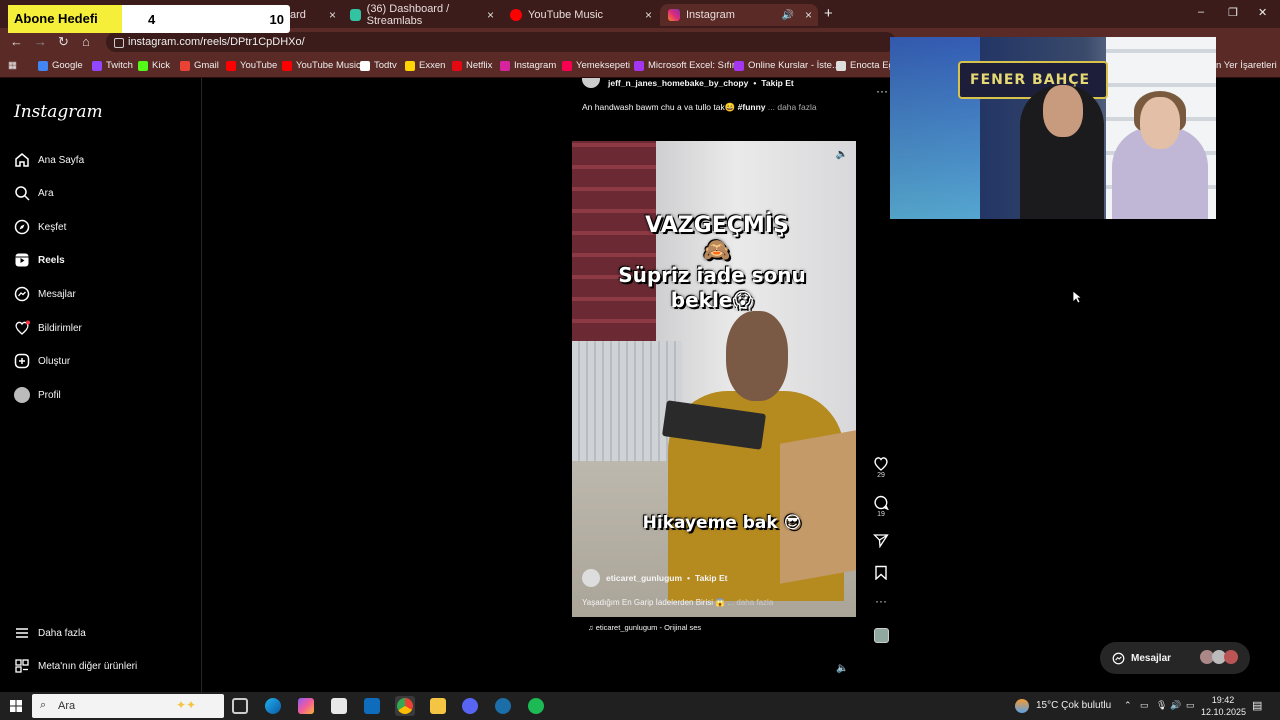  What do you see at coordinates (86, 41) in the screenshot?
I see `home-icon: ⌂` at bounding box center [86, 41].